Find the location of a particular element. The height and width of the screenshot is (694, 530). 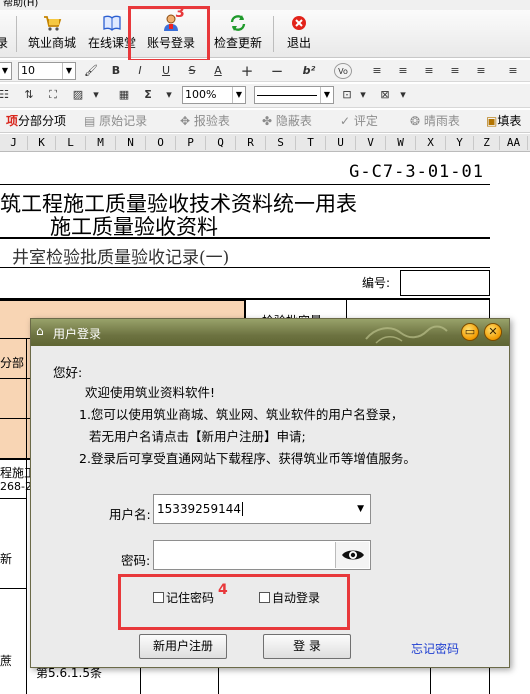

outdent-icon: ≡ is located at coordinates (513, 71).